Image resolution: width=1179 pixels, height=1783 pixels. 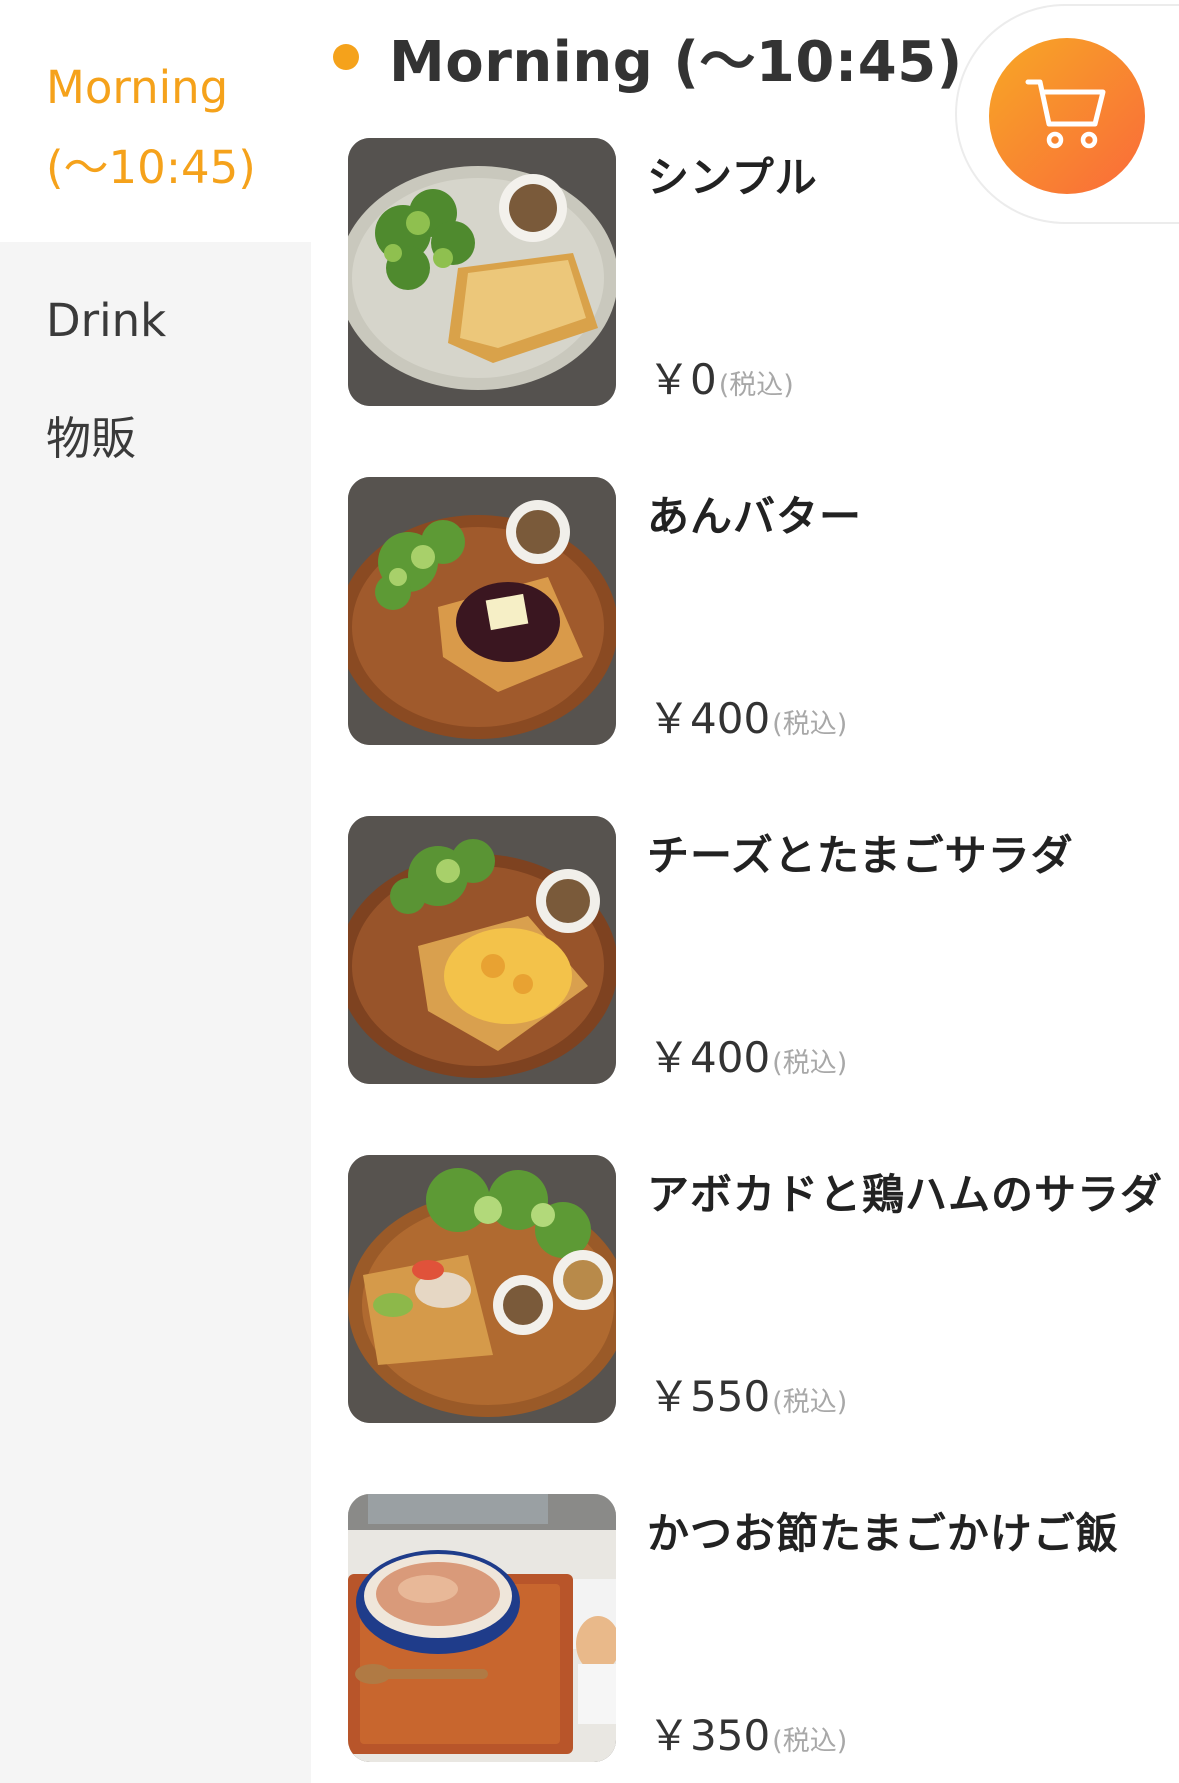 I want to click on cheese-egg-toast-photo, so click(x=482, y=950).